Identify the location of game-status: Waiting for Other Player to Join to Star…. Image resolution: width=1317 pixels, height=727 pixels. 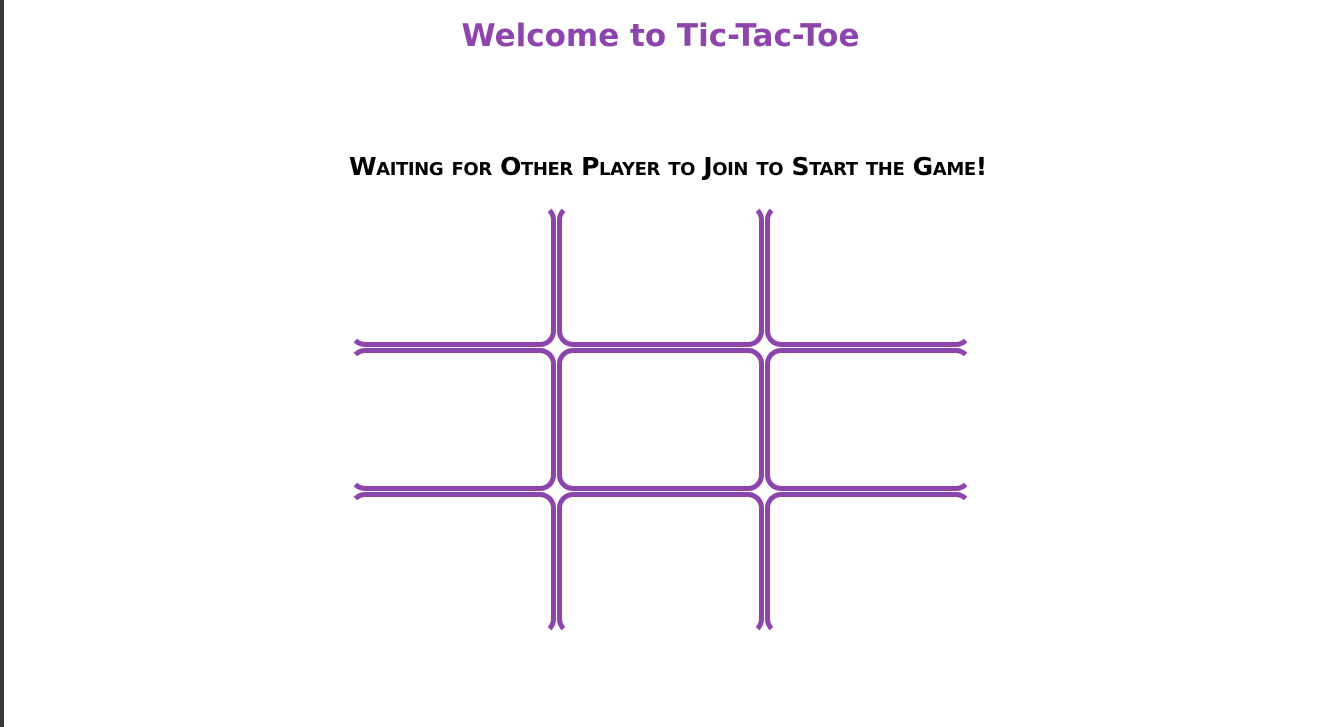
(668, 166).